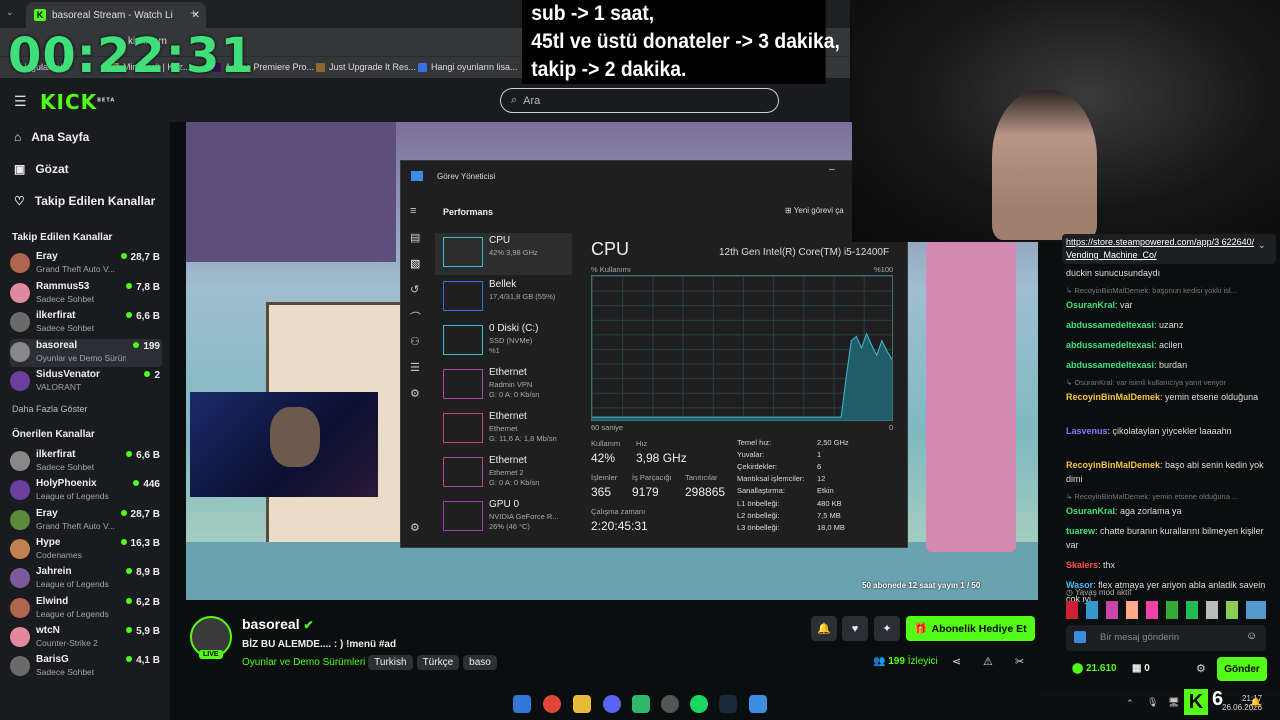  I want to click on minimize-icon: –, so click(832, 169).